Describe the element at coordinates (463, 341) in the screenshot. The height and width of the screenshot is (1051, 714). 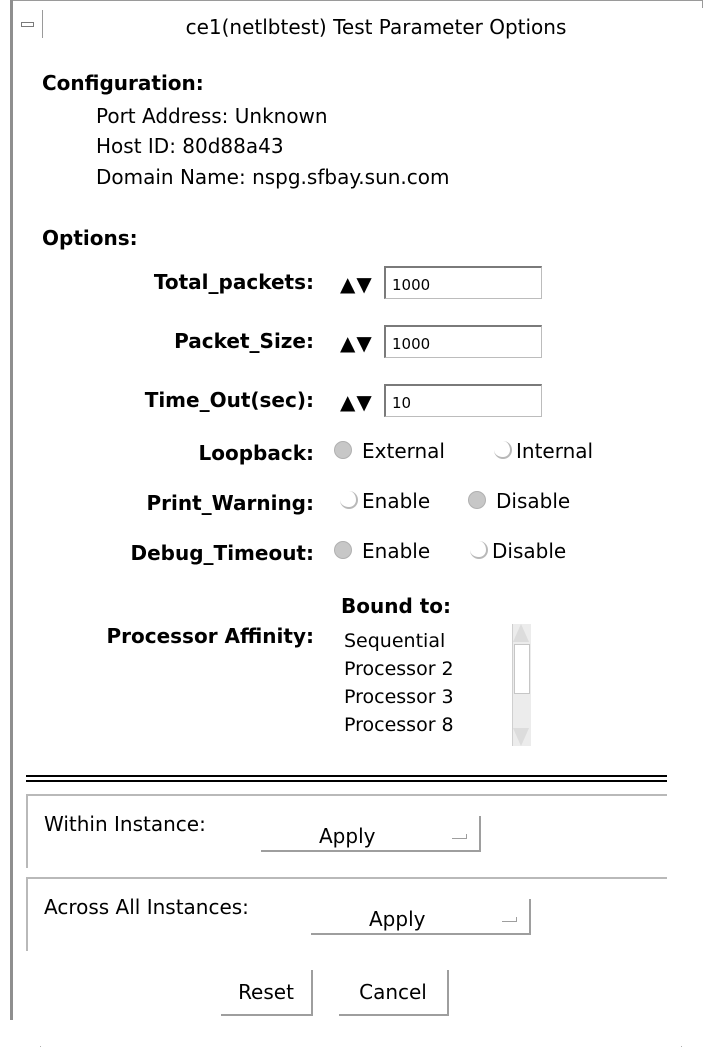
I see `packet-size-input` at that location.